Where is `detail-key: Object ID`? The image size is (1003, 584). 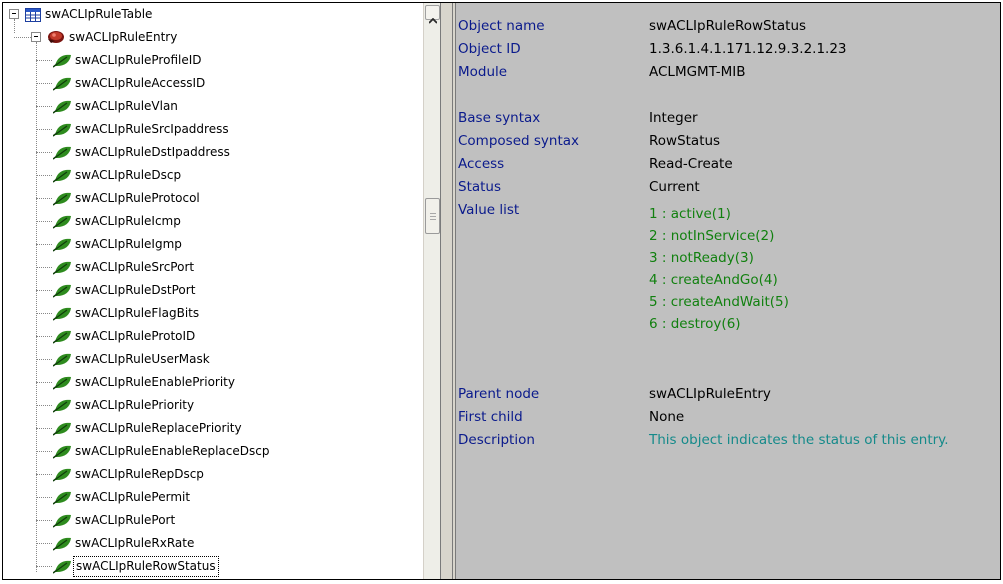 detail-key: Object ID is located at coordinates (489, 49).